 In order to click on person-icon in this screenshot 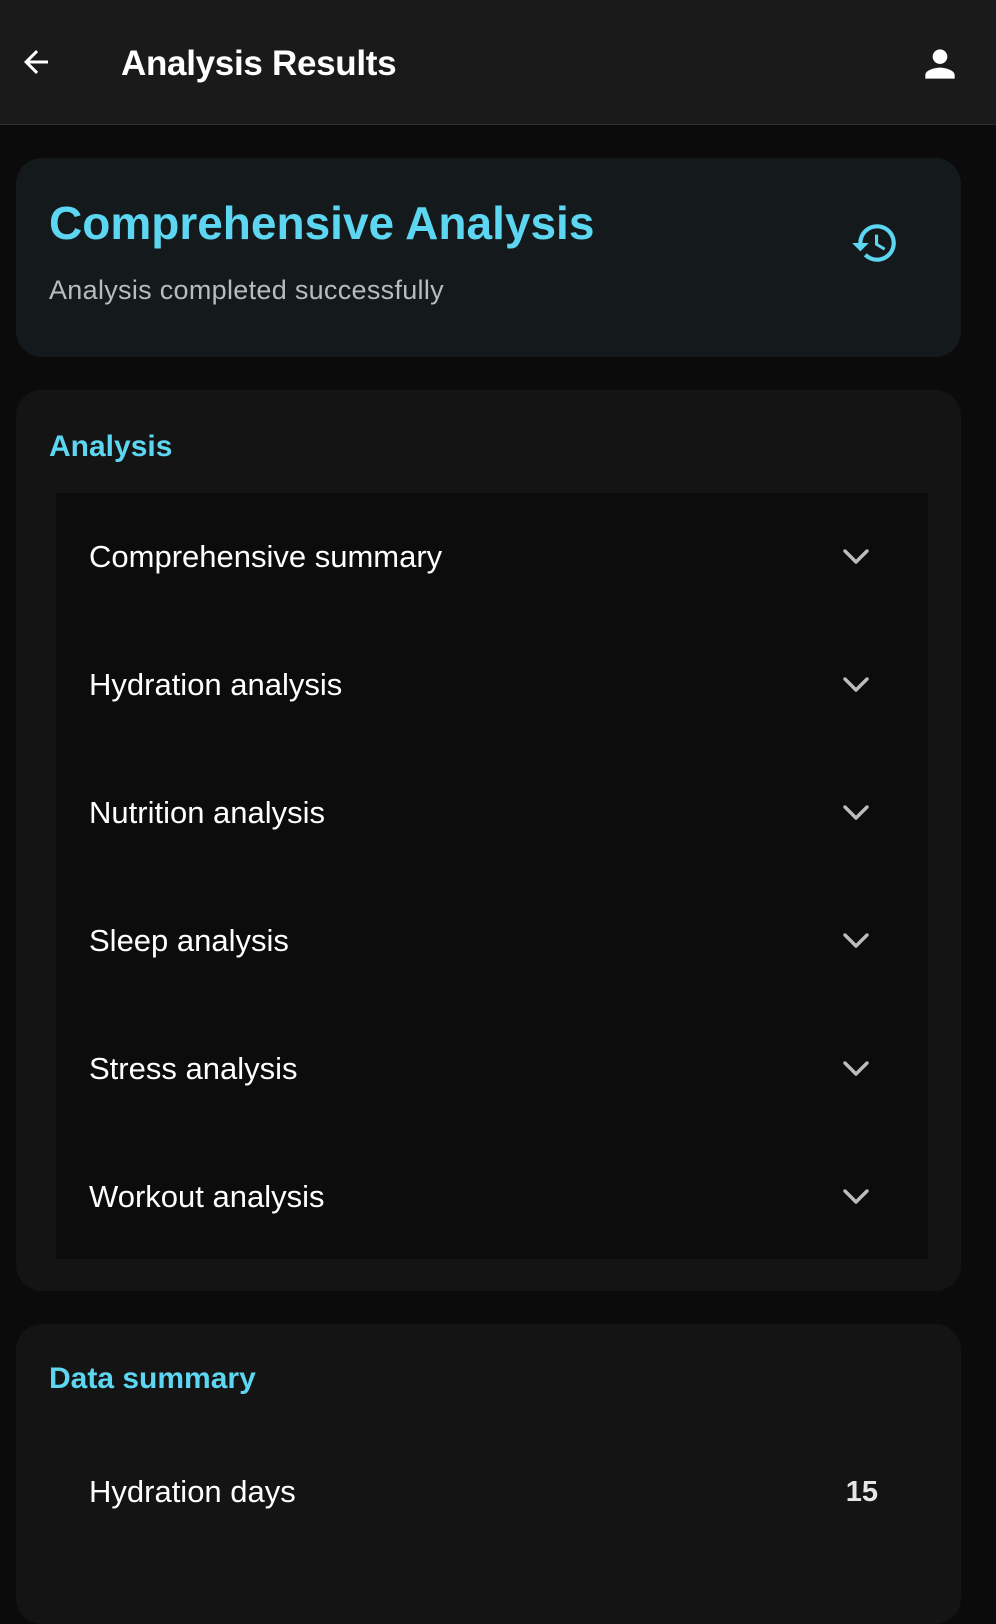, I will do `click(940, 64)`.